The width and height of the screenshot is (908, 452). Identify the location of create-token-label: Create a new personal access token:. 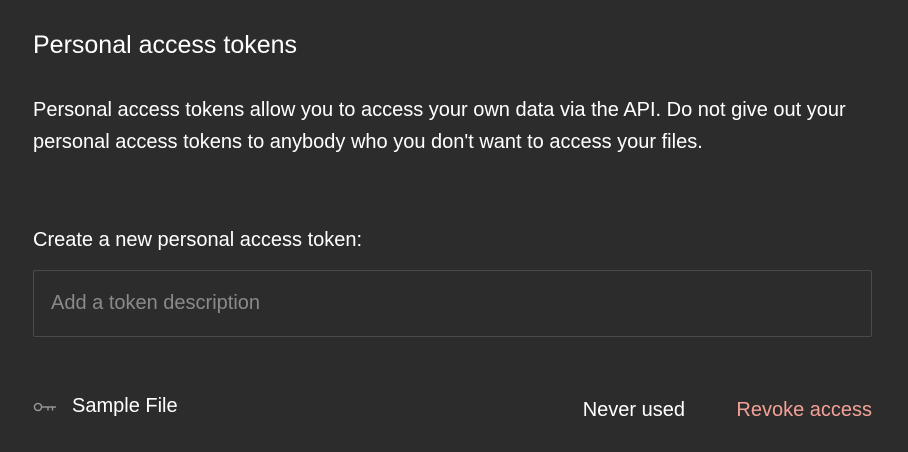
(198, 240).